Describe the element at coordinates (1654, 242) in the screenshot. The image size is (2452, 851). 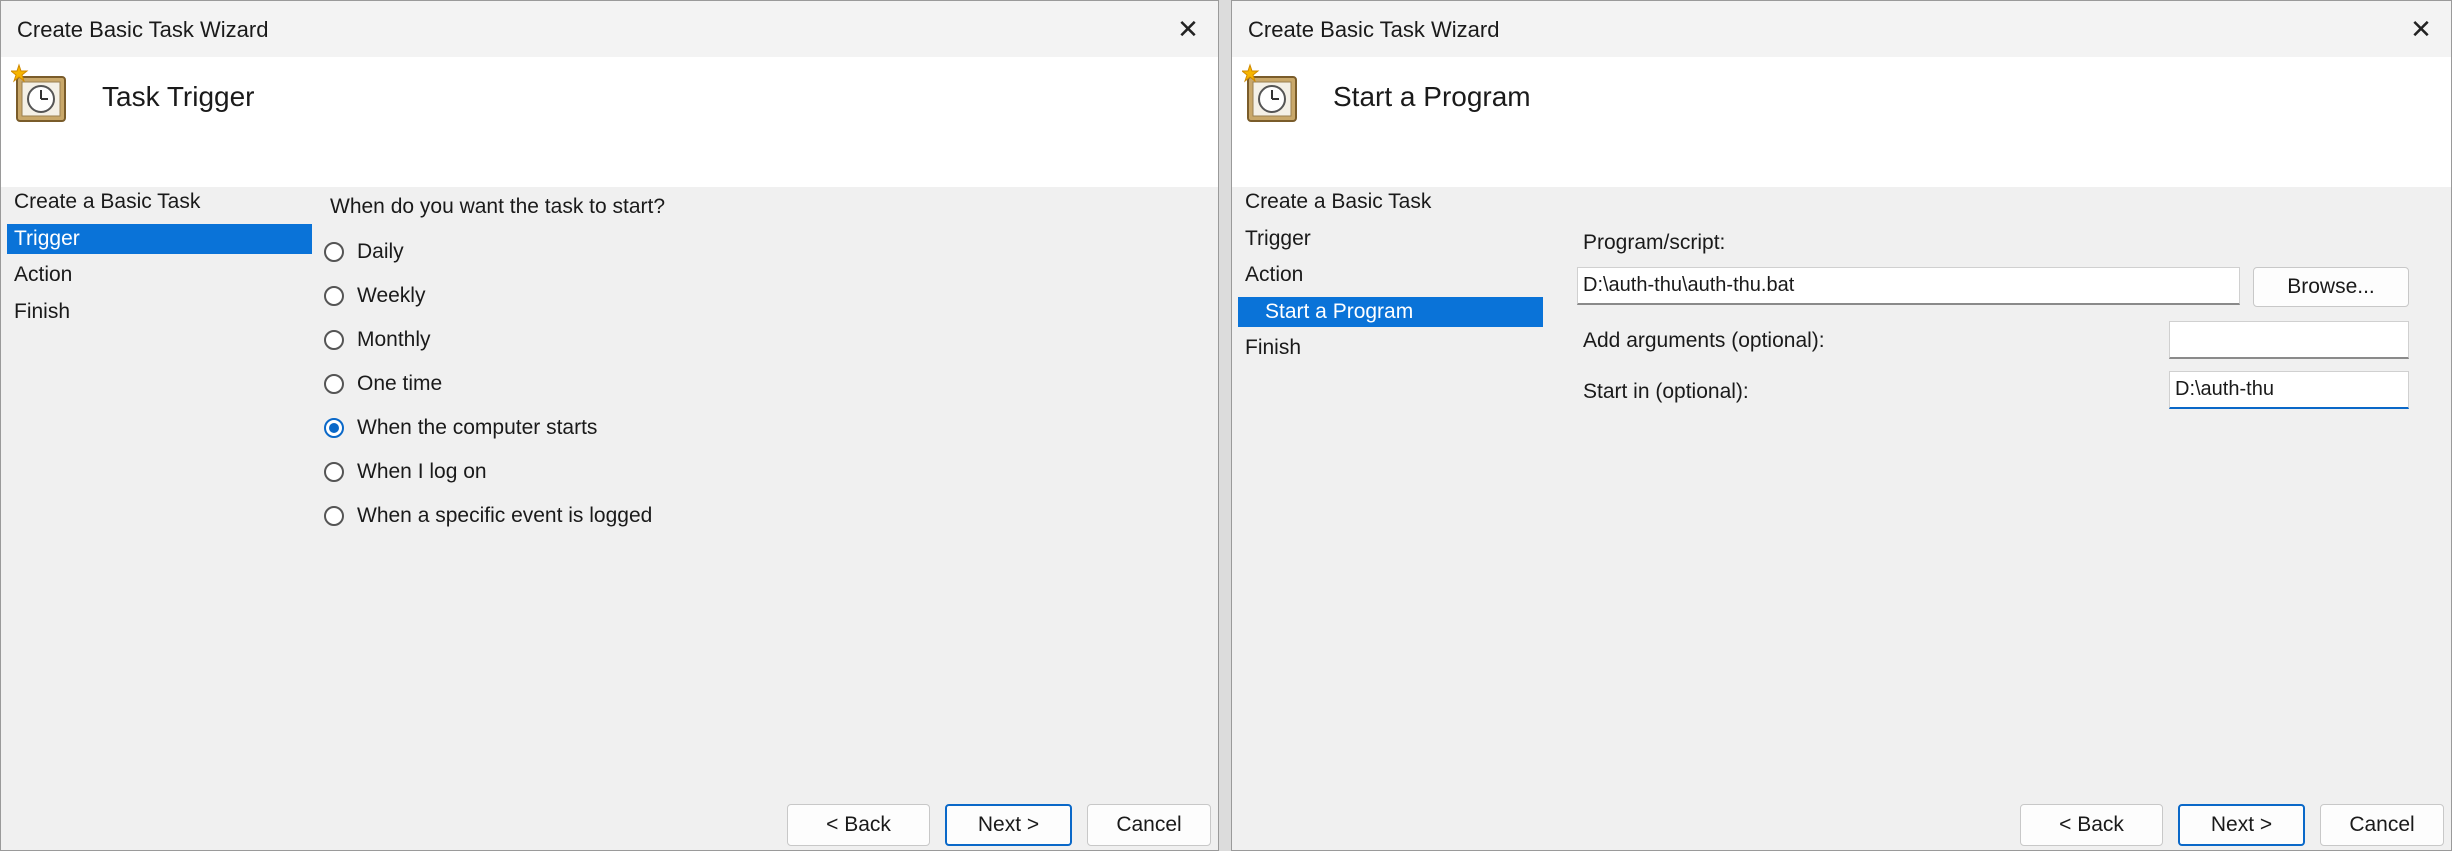
I see `program-script-label: Program/script:` at that location.